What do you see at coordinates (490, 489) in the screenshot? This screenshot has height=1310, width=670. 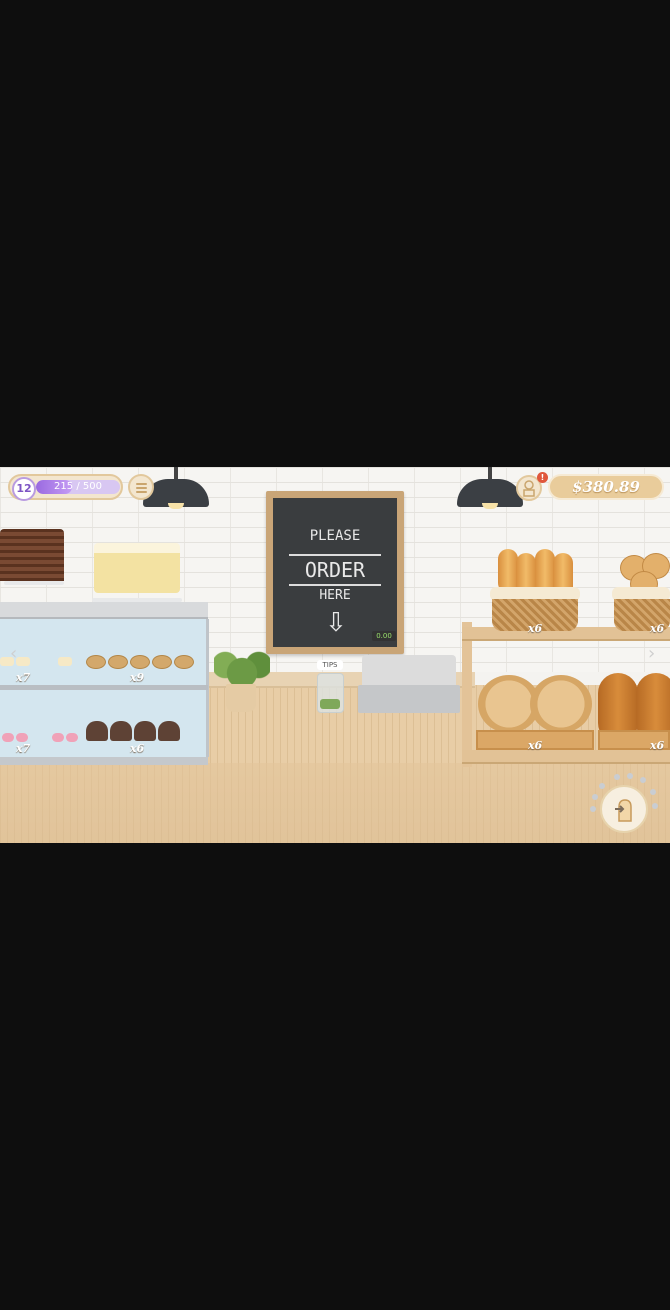 I see `pendant-lamp` at bounding box center [490, 489].